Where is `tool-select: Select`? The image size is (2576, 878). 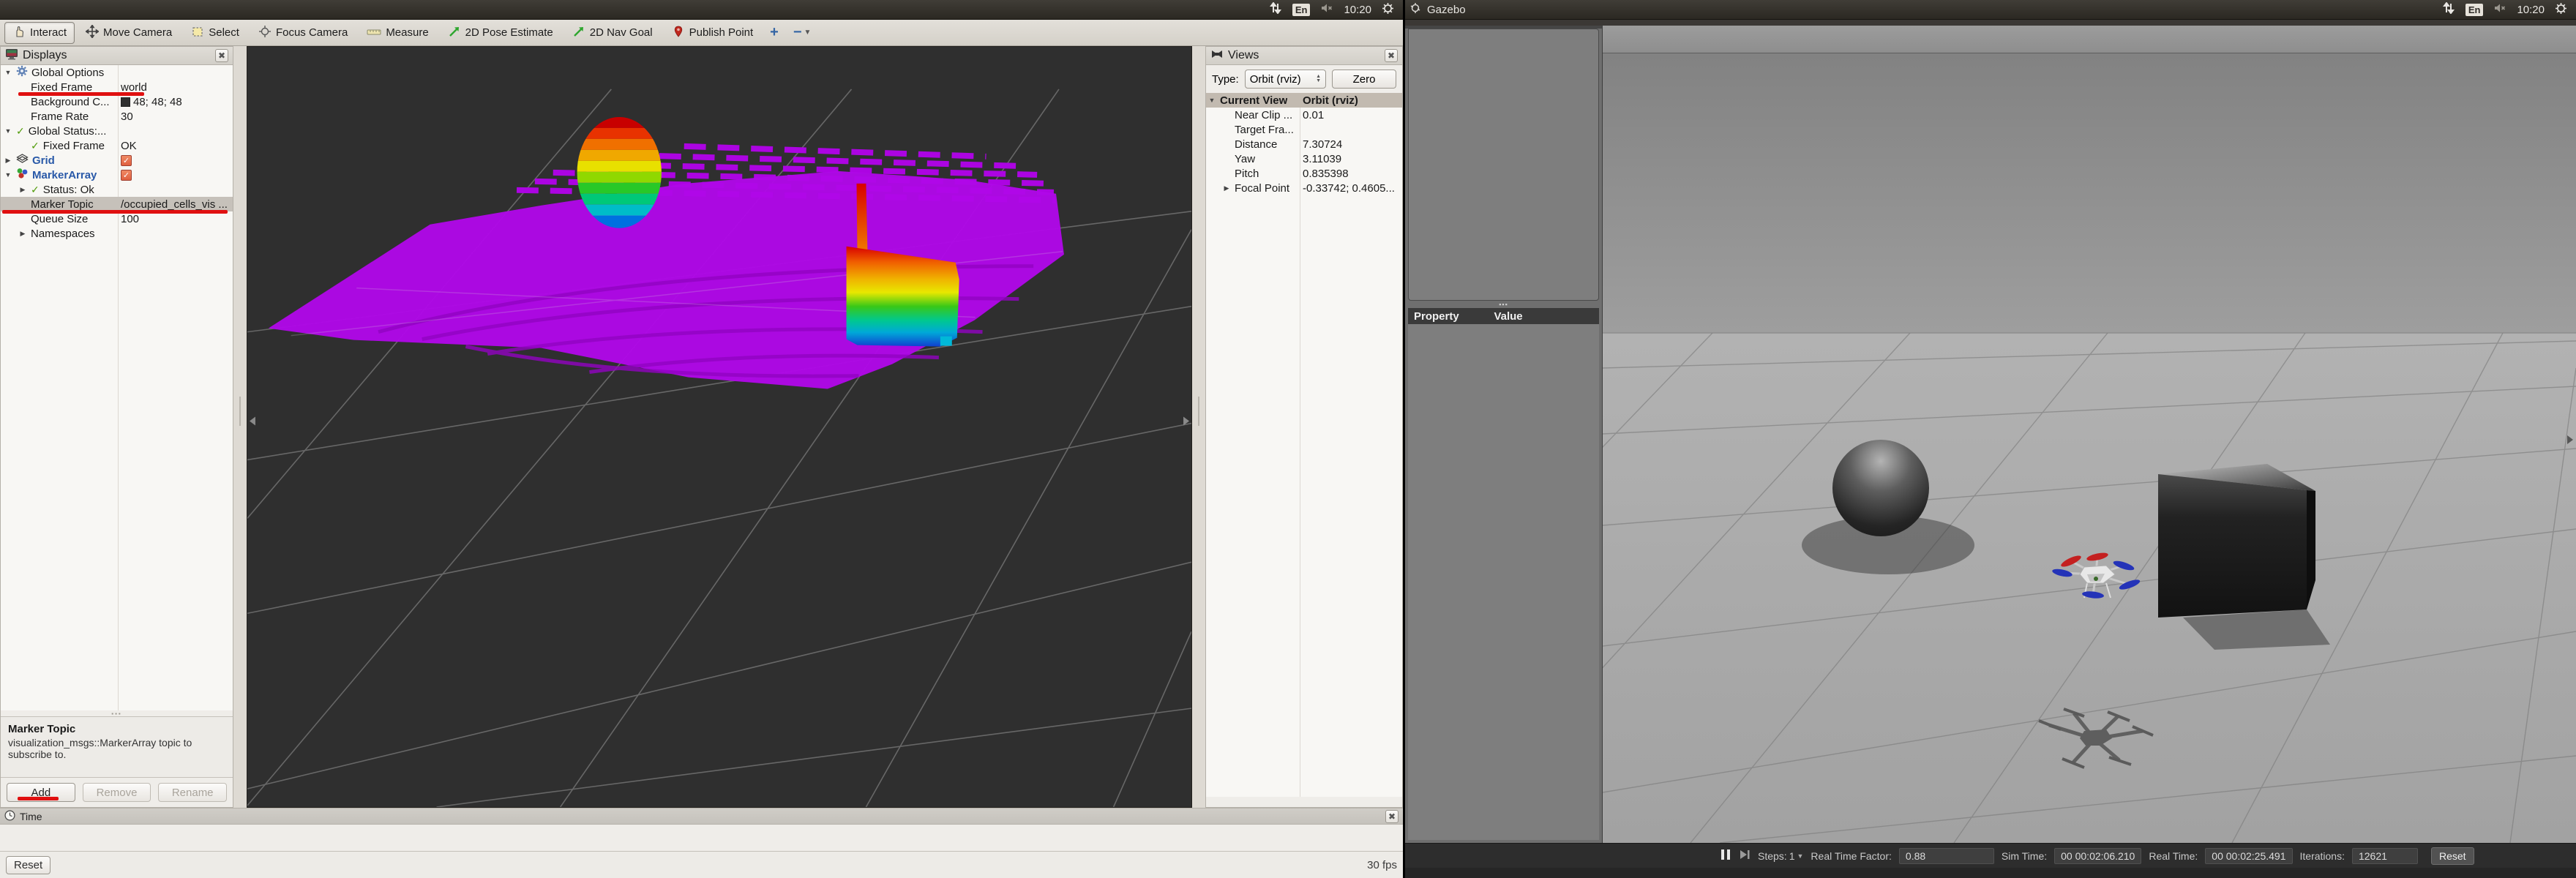 tool-select: Select is located at coordinates (215, 33).